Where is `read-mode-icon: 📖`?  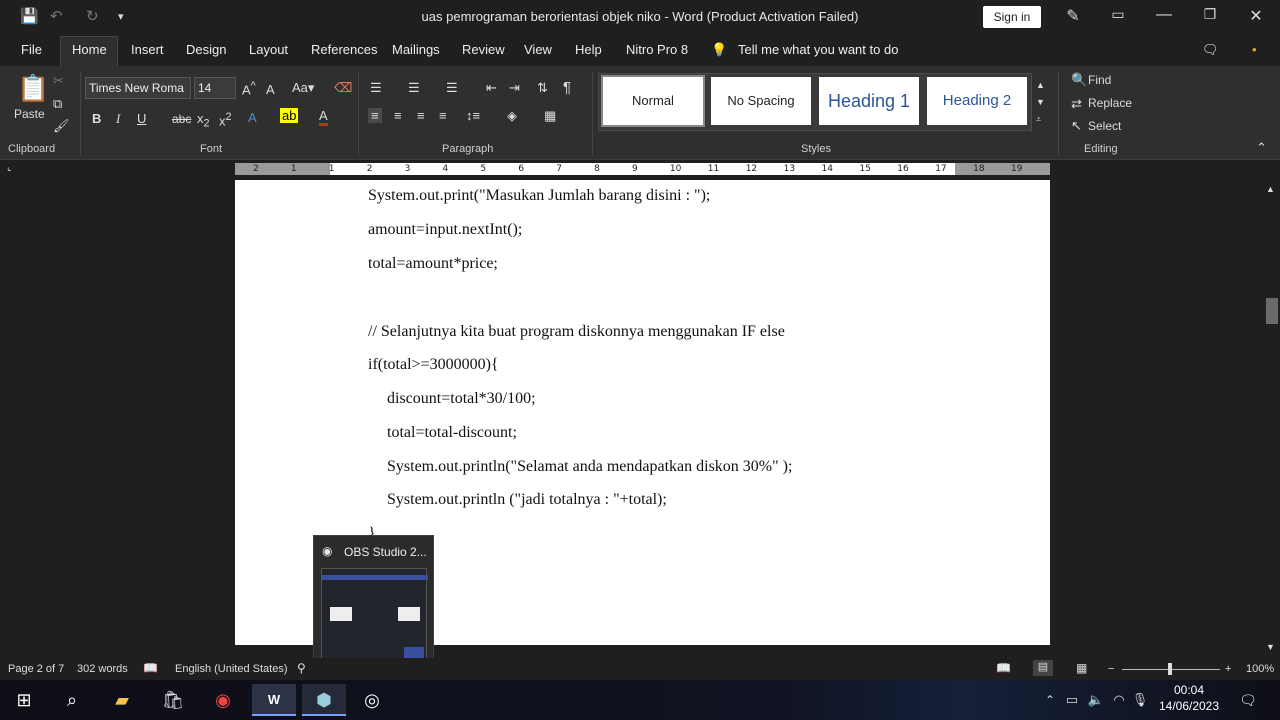 read-mode-icon: 📖 is located at coordinates (1003, 668).